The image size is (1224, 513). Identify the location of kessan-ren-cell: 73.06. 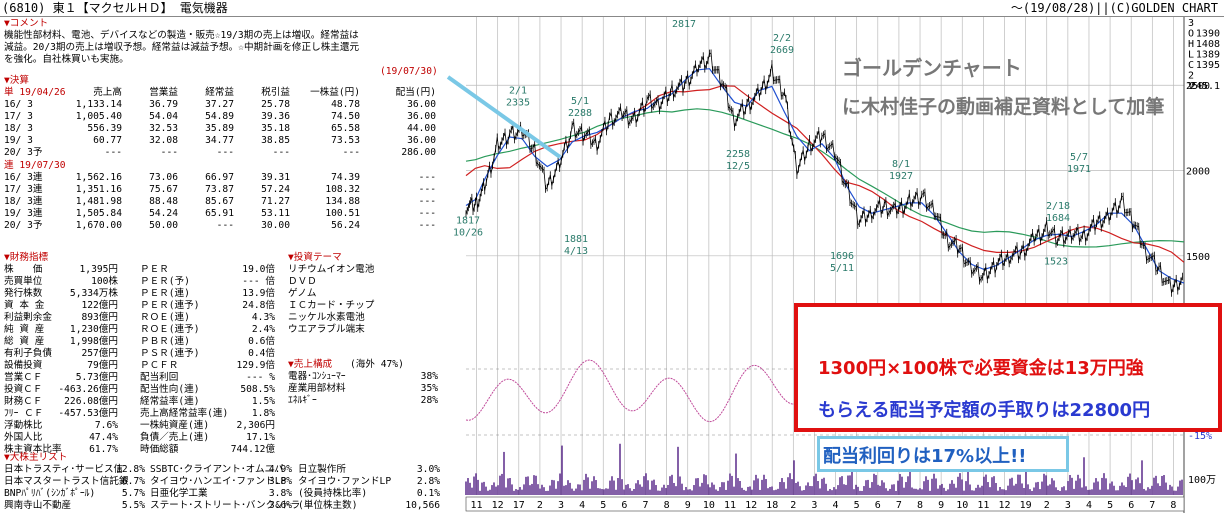
(163, 177).